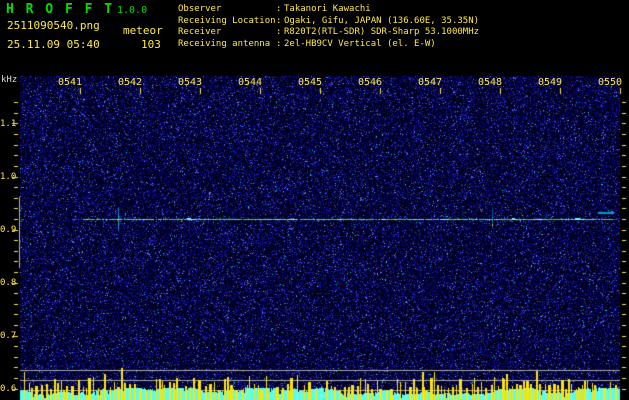 This screenshot has width=629, height=400. What do you see at coordinates (490, 82) in the screenshot?
I see `time-label: 0548` at bounding box center [490, 82].